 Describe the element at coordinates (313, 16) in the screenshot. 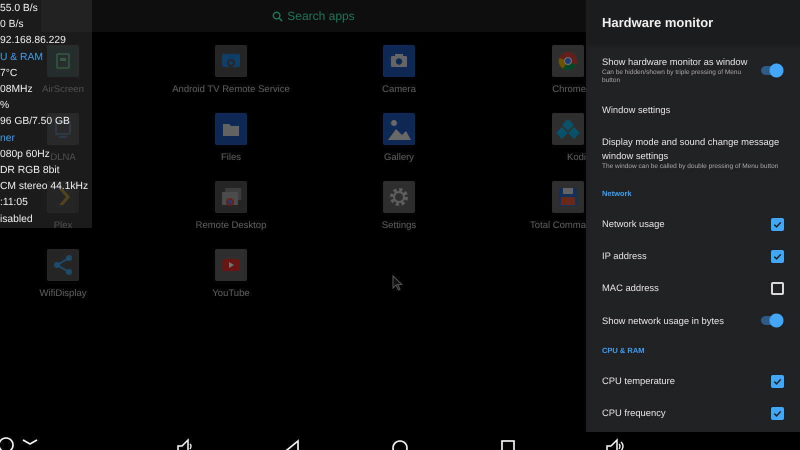

I see `search-field: Search apps` at that location.